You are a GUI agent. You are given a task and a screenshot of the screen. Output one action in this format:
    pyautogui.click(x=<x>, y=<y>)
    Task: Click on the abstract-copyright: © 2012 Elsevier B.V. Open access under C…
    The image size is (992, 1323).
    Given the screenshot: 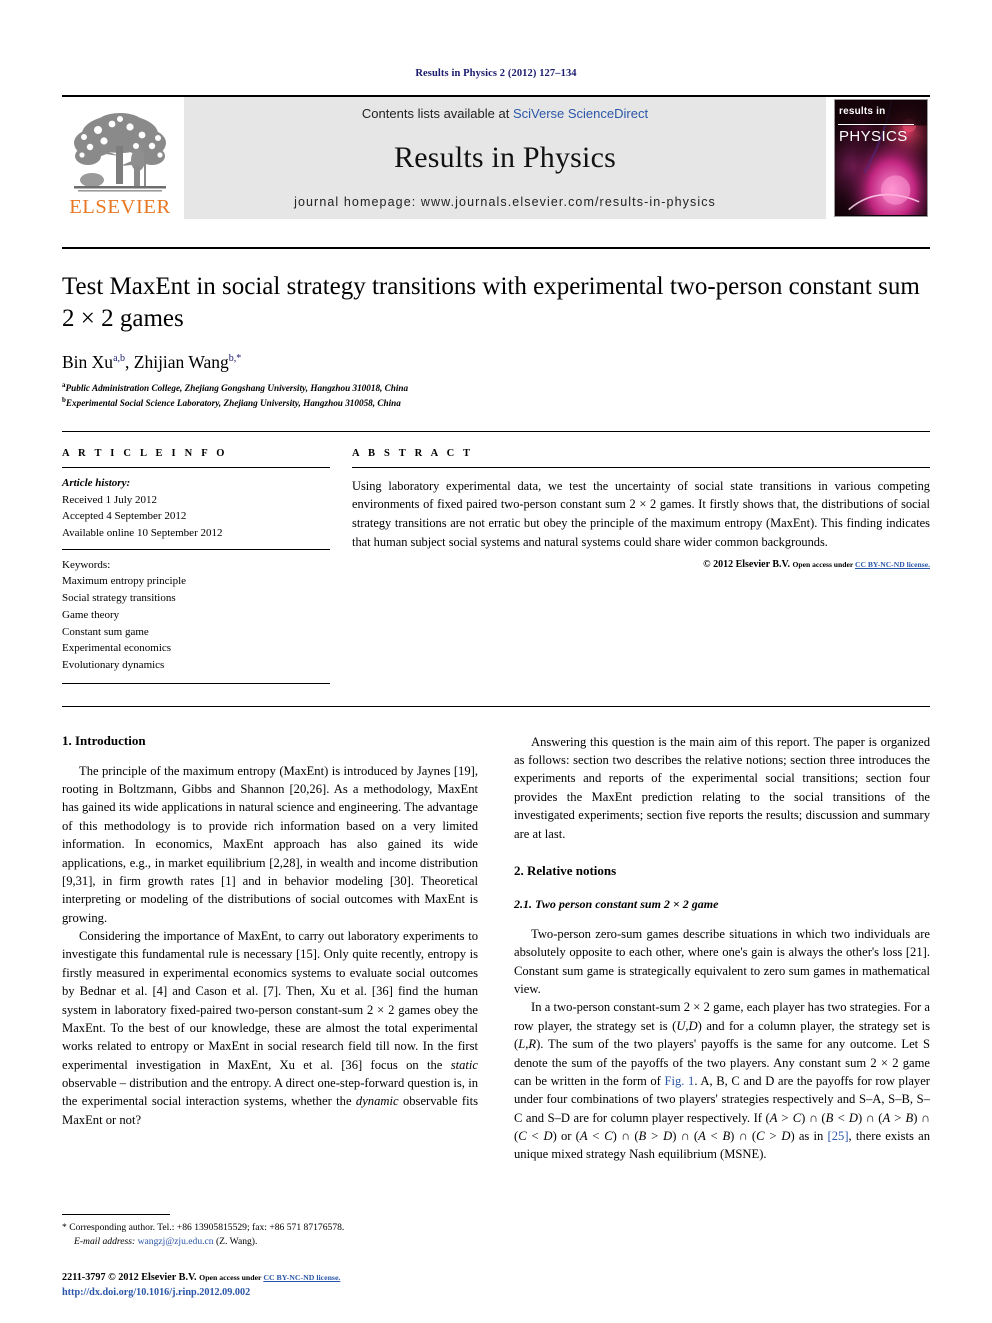 What is the action you would take?
    pyautogui.click(x=641, y=564)
    